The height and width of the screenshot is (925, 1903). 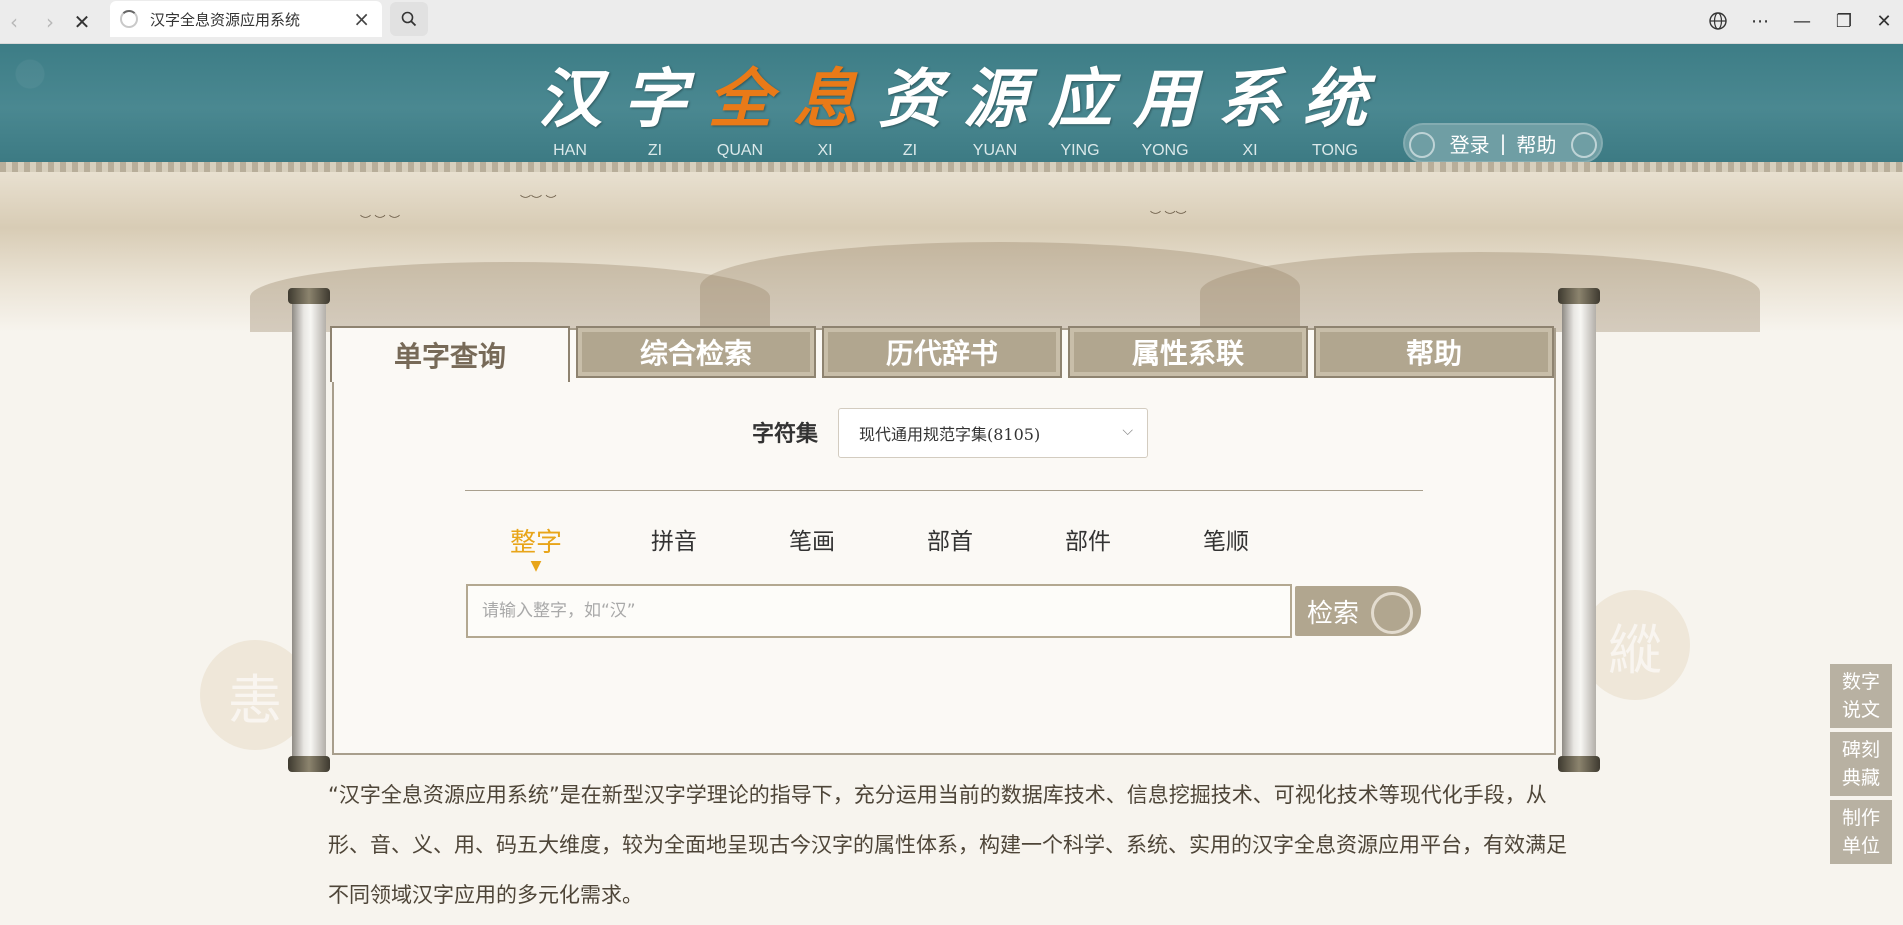 What do you see at coordinates (535, 543) in the screenshot?
I see `search-mode-label: 整字` at bounding box center [535, 543].